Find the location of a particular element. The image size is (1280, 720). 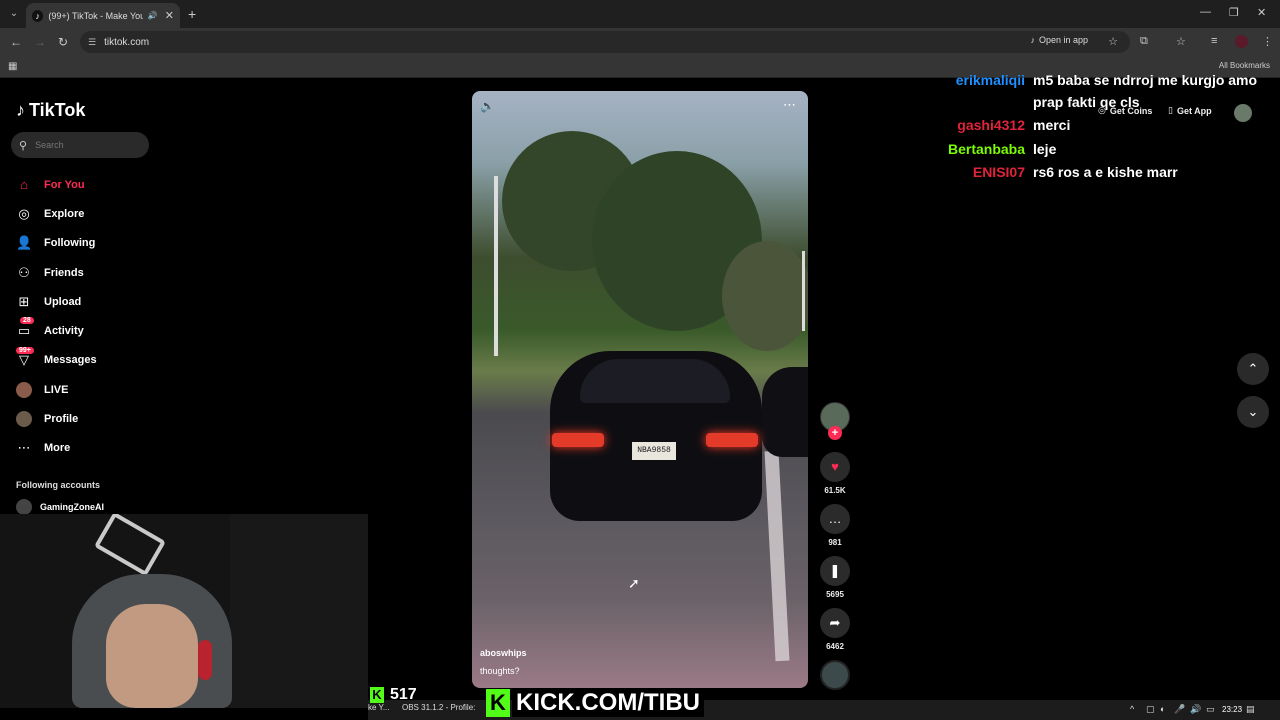

all-bookmarks-button: All Bookmarks is located at coordinates (1244, 65).